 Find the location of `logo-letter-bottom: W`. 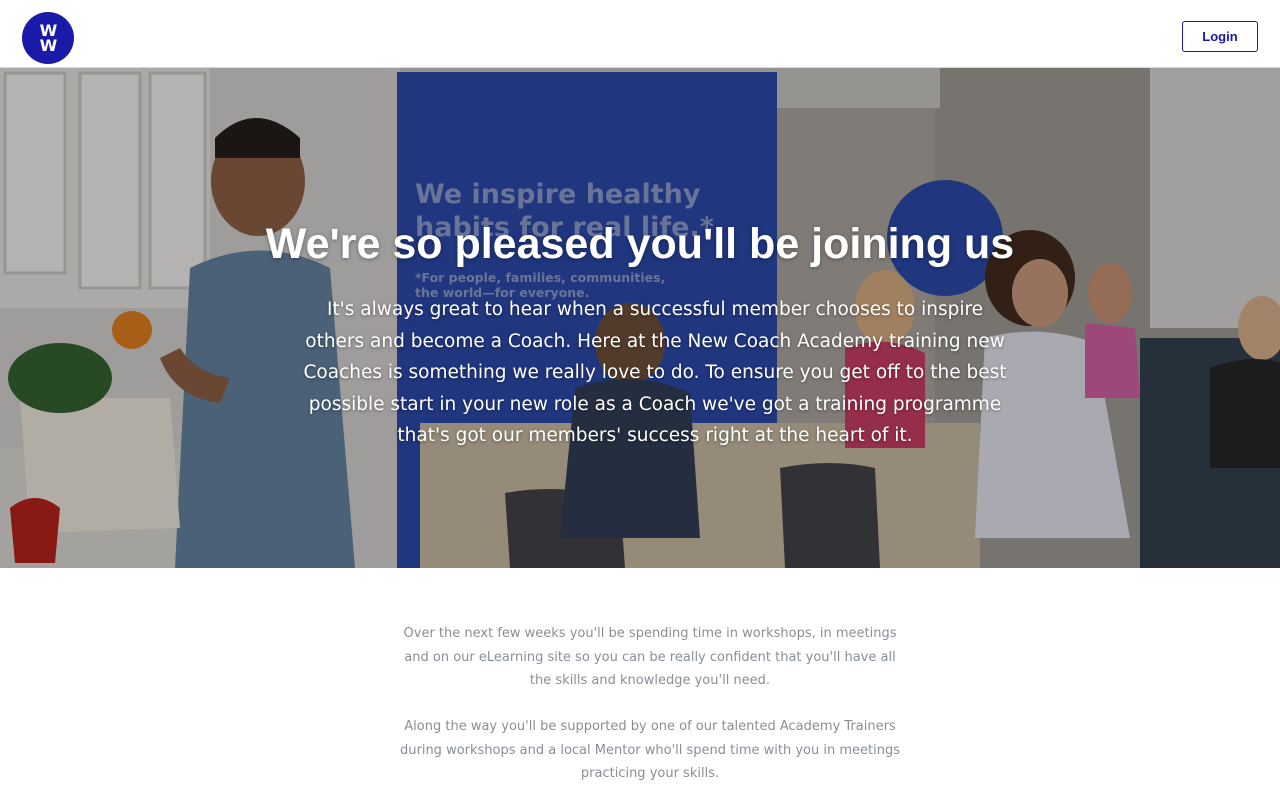

logo-letter-bottom: W is located at coordinates (48, 45).